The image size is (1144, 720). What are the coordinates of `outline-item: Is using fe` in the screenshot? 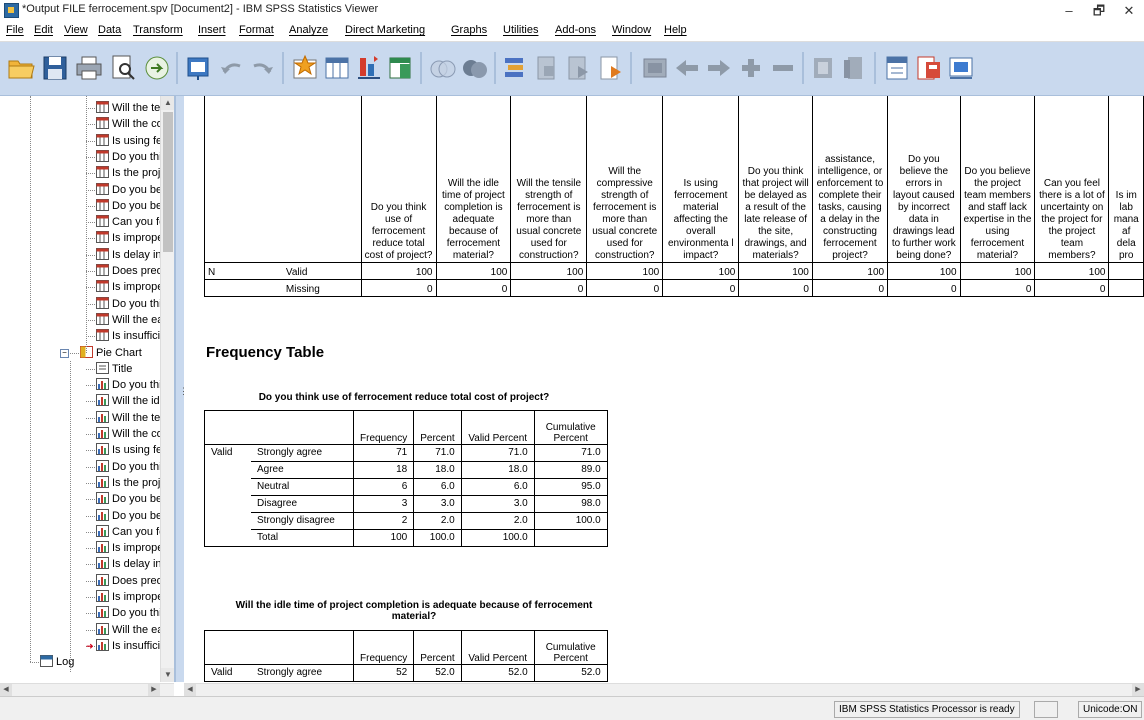 It's located at (129, 141).